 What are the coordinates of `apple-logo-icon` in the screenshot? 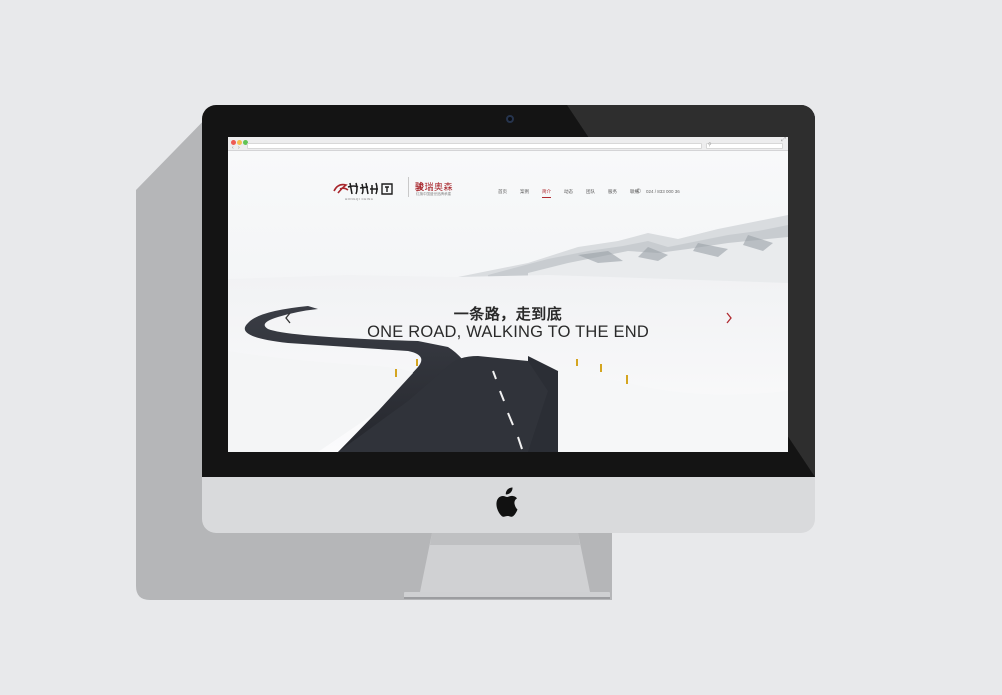 It's located at (507, 502).